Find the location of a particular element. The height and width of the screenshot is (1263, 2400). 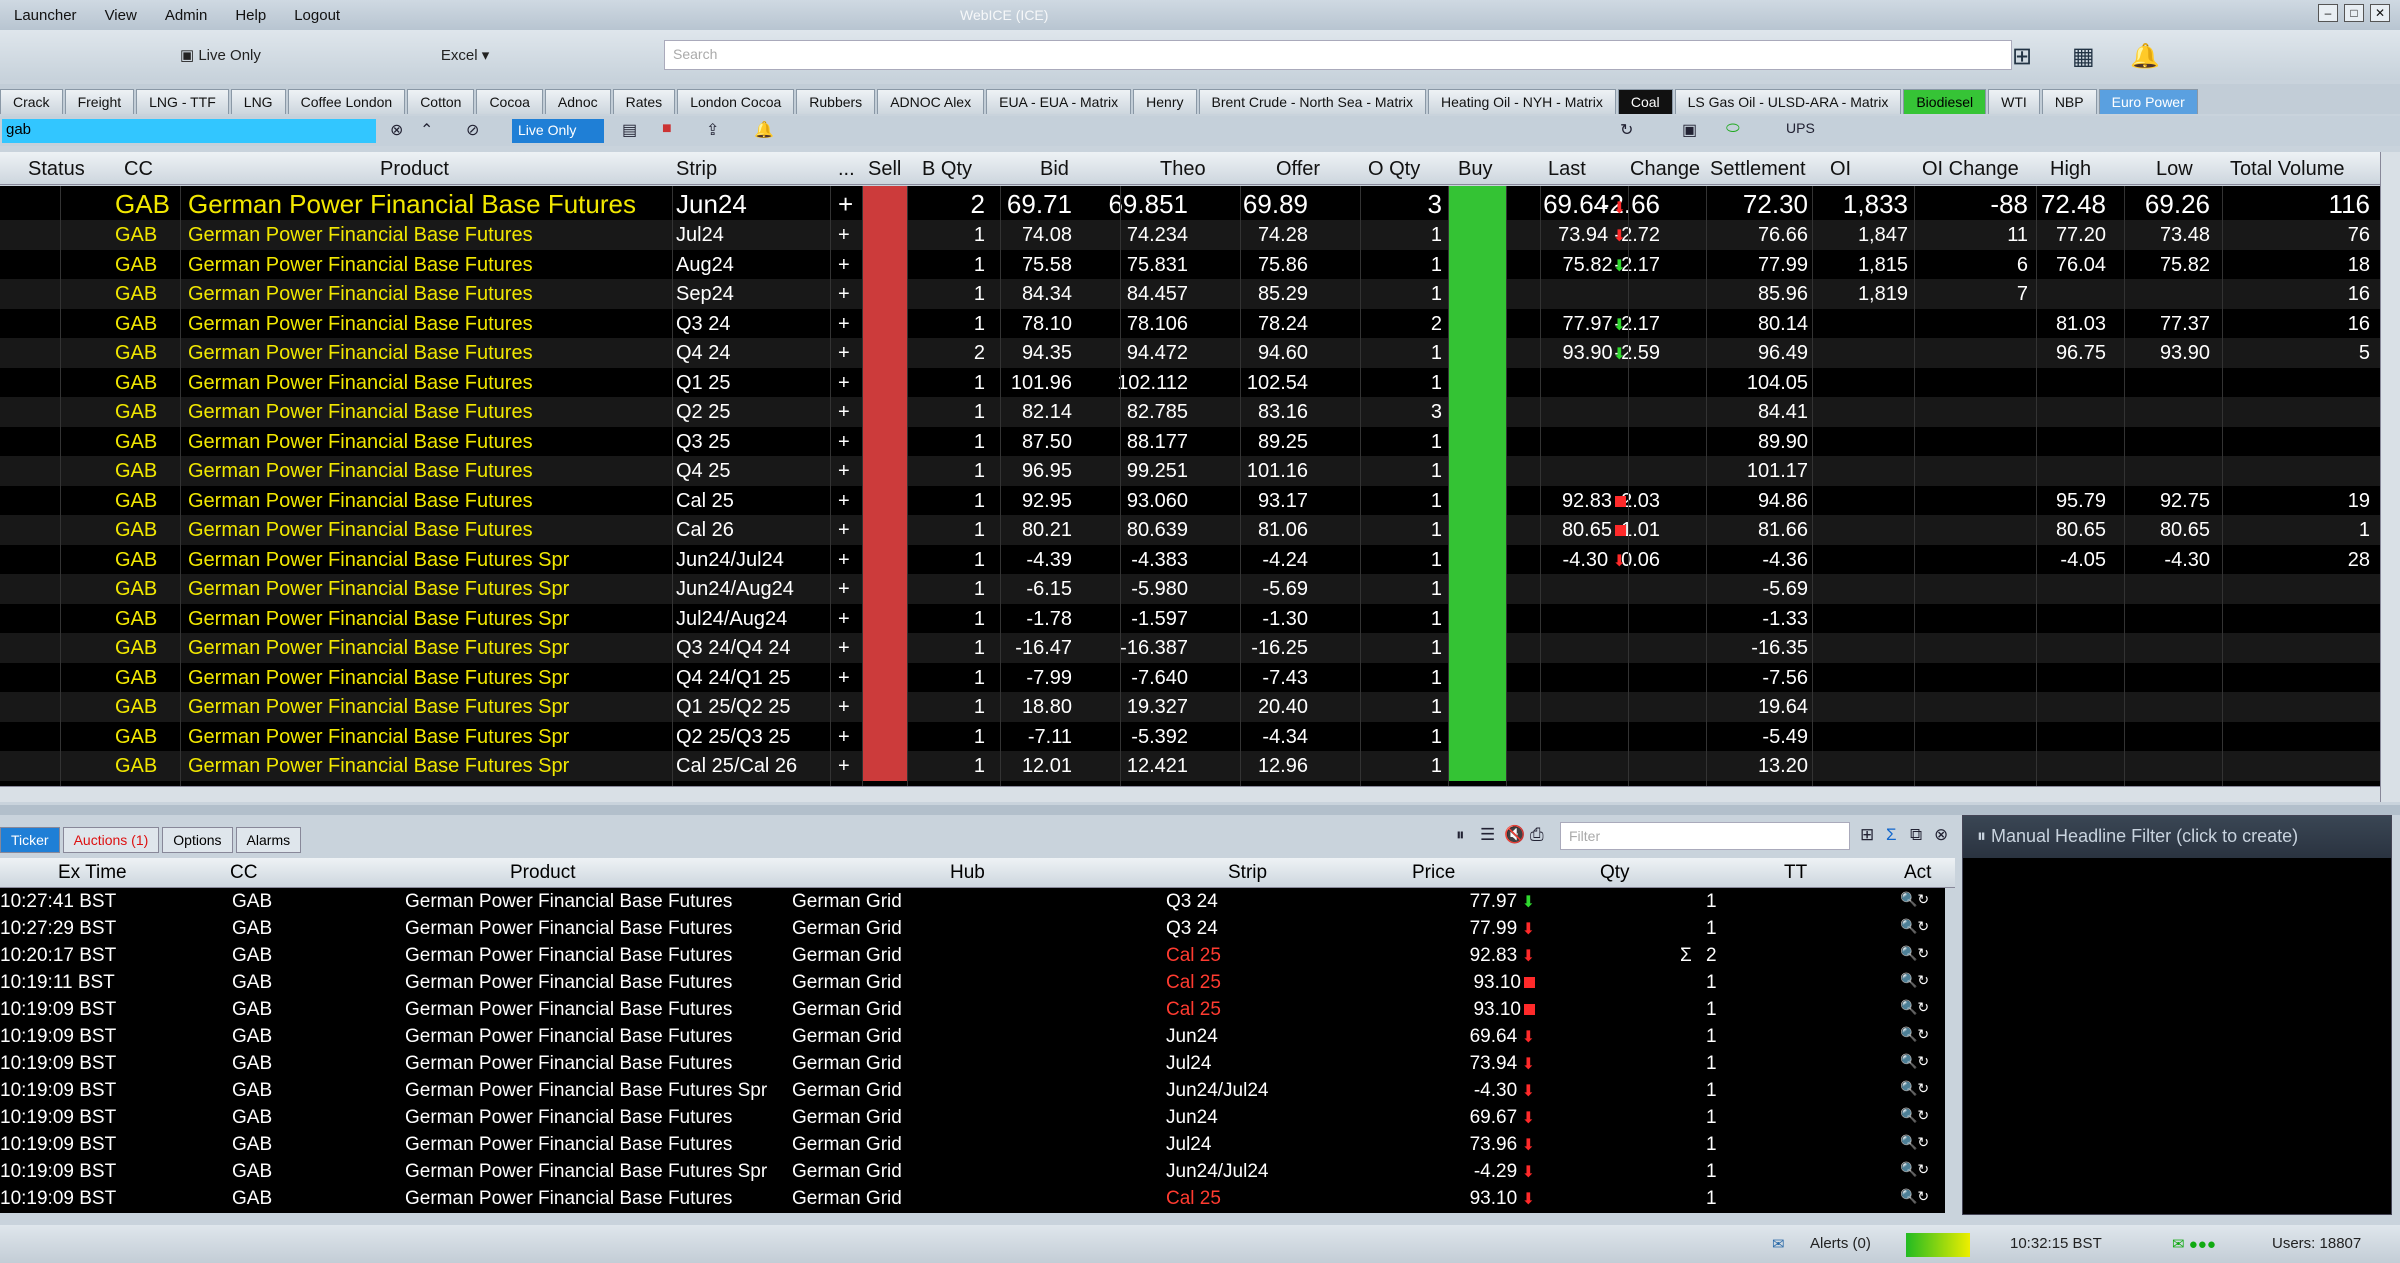

tab-heating-oil-nyh-matrix: Heating Oil - NYH - Matrix is located at coordinates (1522, 101).